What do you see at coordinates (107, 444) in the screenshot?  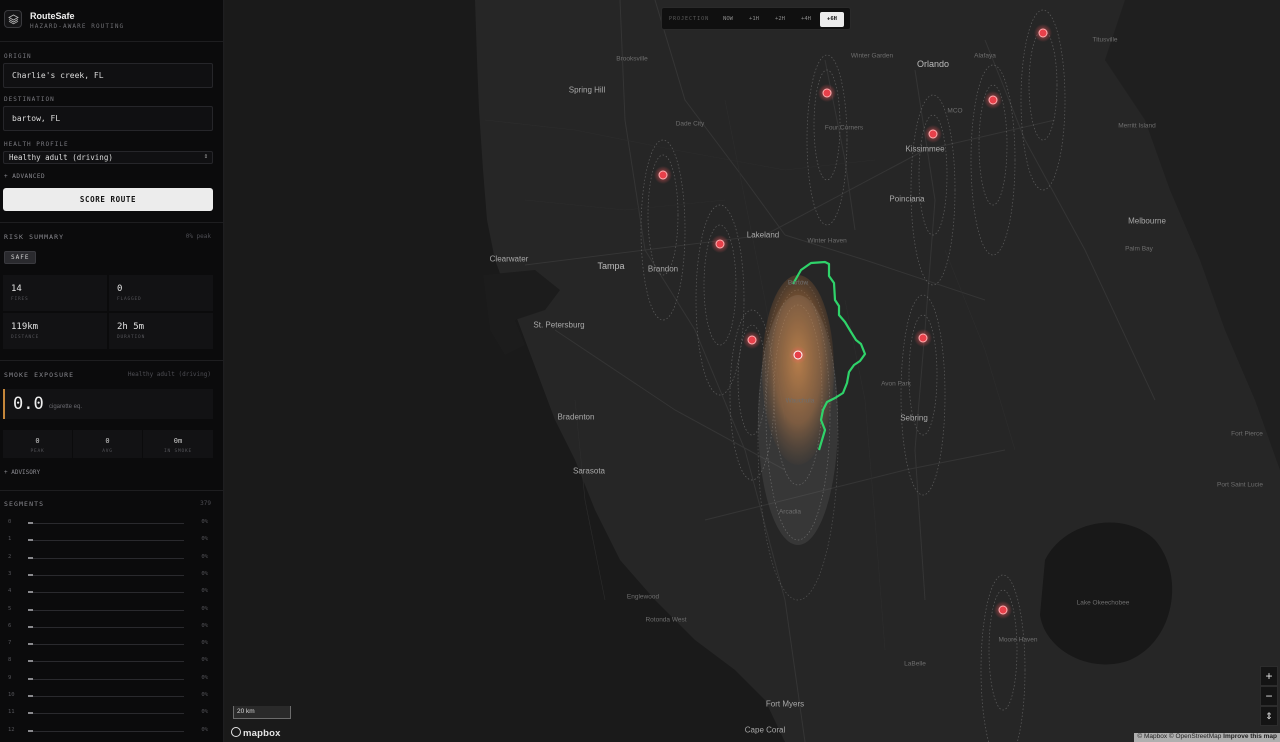 I see `metric-avg: 0 AVG` at bounding box center [107, 444].